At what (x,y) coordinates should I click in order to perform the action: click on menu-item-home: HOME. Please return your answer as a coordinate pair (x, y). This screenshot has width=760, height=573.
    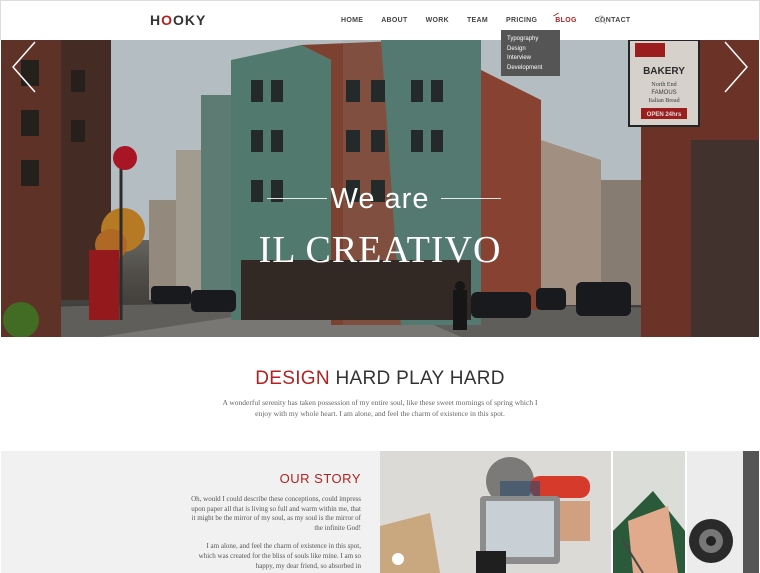
    Looking at the image, I should click on (352, 20).